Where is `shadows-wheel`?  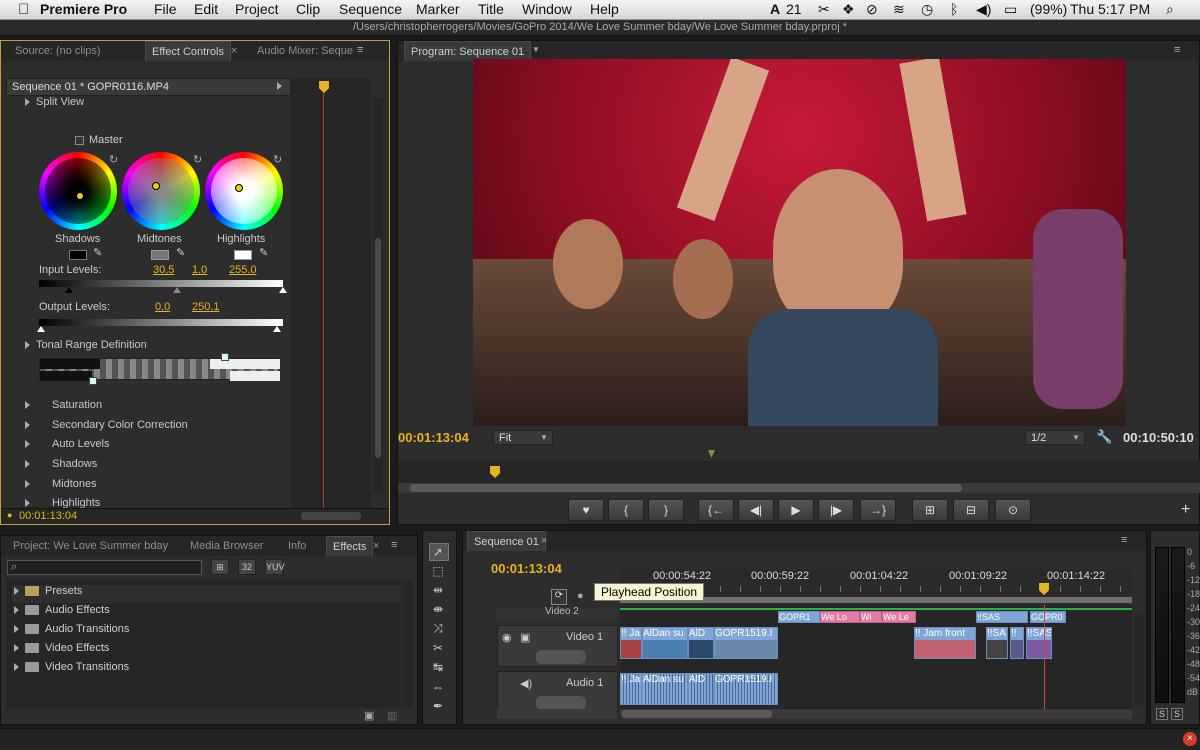 shadows-wheel is located at coordinates (78, 191).